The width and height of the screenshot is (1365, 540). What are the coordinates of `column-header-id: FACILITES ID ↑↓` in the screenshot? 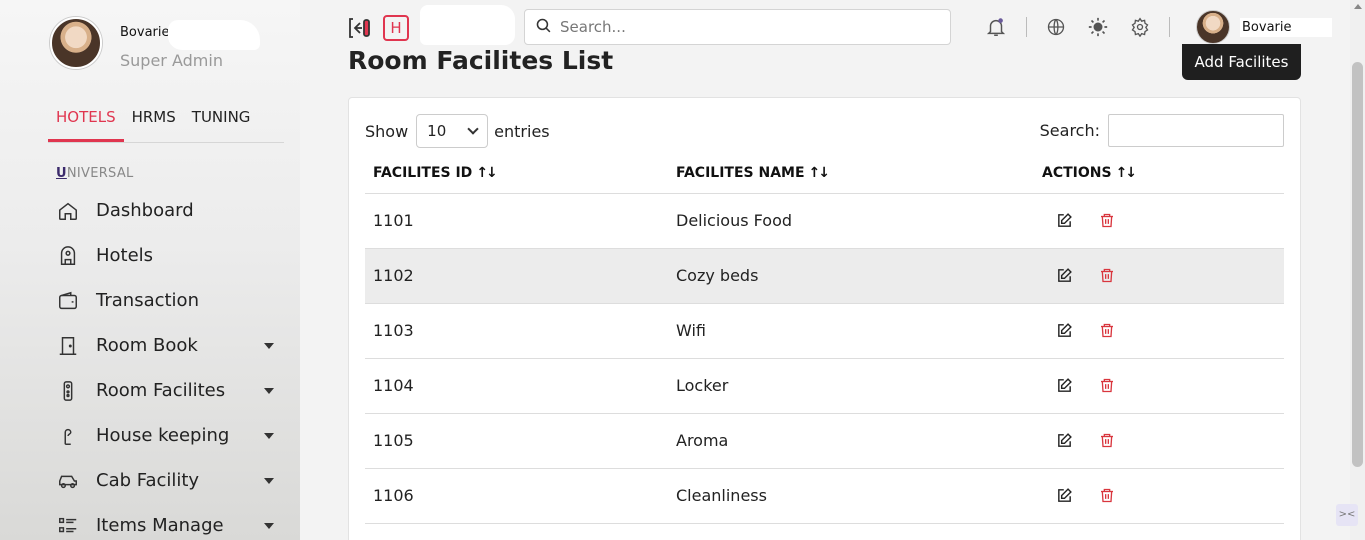 It's located at (516, 174).